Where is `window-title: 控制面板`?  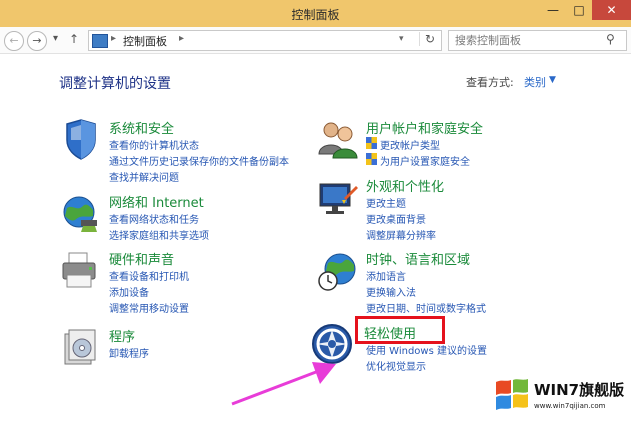 window-title: 控制面板 is located at coordinates (315, 15).